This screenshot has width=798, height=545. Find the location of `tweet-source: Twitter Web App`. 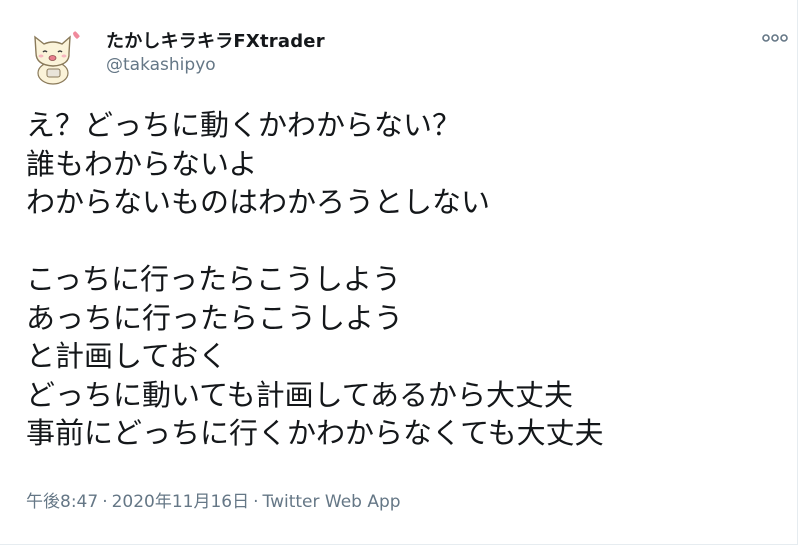

tweet-source: Twitter Web App is located at coordinates (332, 502).